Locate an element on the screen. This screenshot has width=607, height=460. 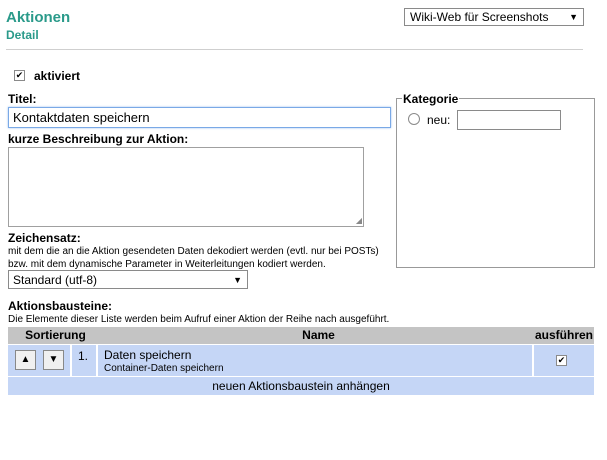
description-textarea: ◢ is located at coordinates (186, 187).